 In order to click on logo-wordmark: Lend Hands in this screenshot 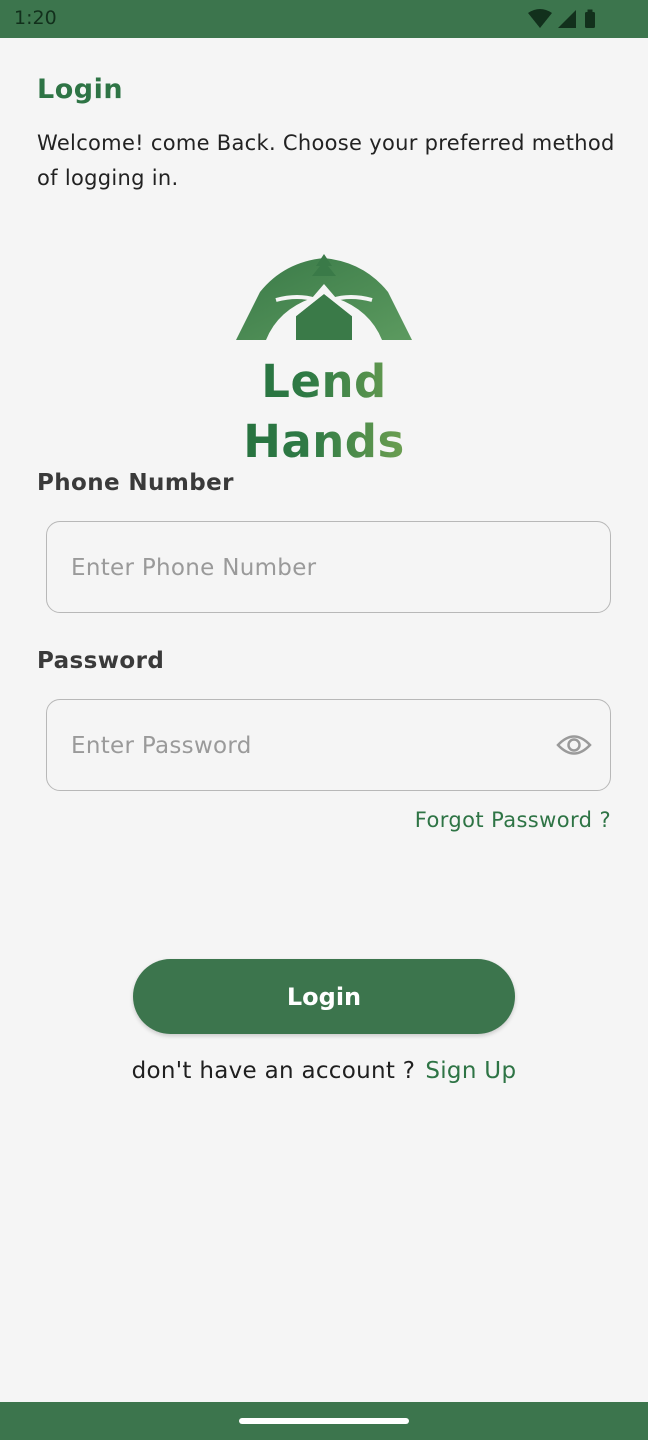, I will do `click(324, 412)`.